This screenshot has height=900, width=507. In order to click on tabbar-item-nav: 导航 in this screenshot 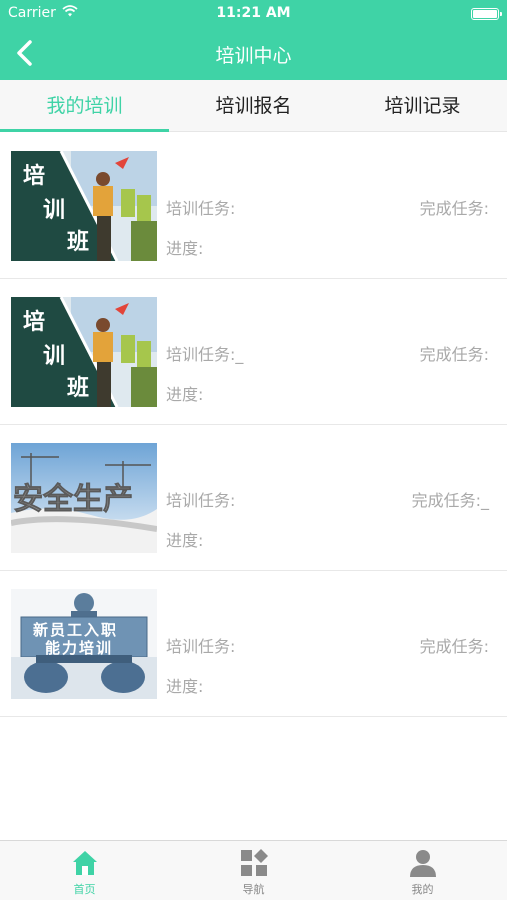, I will do `click(253, 870)`.